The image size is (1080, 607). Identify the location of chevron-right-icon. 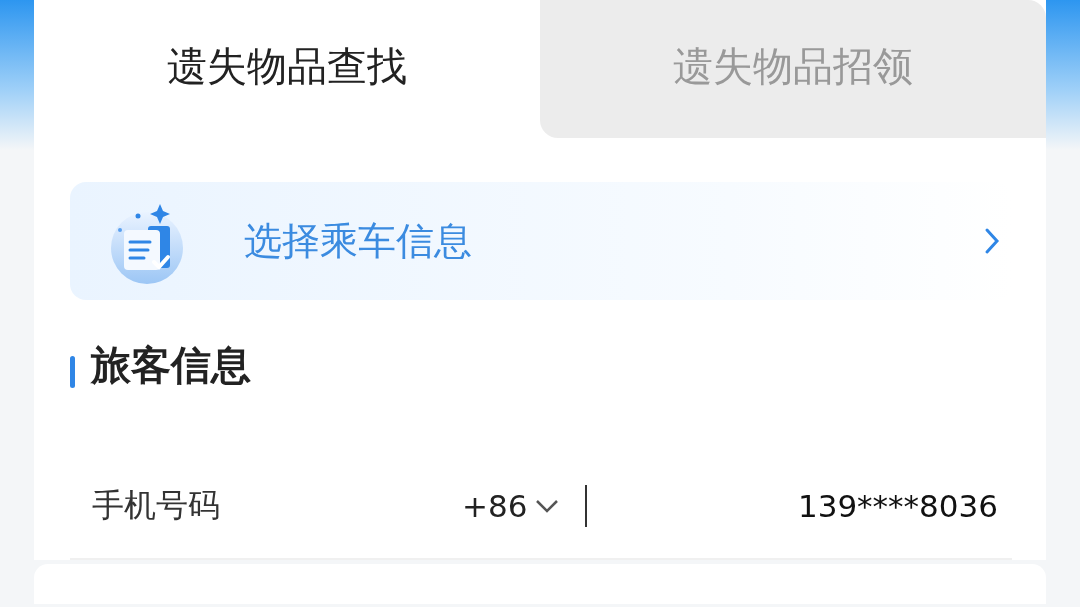
(992, 241).